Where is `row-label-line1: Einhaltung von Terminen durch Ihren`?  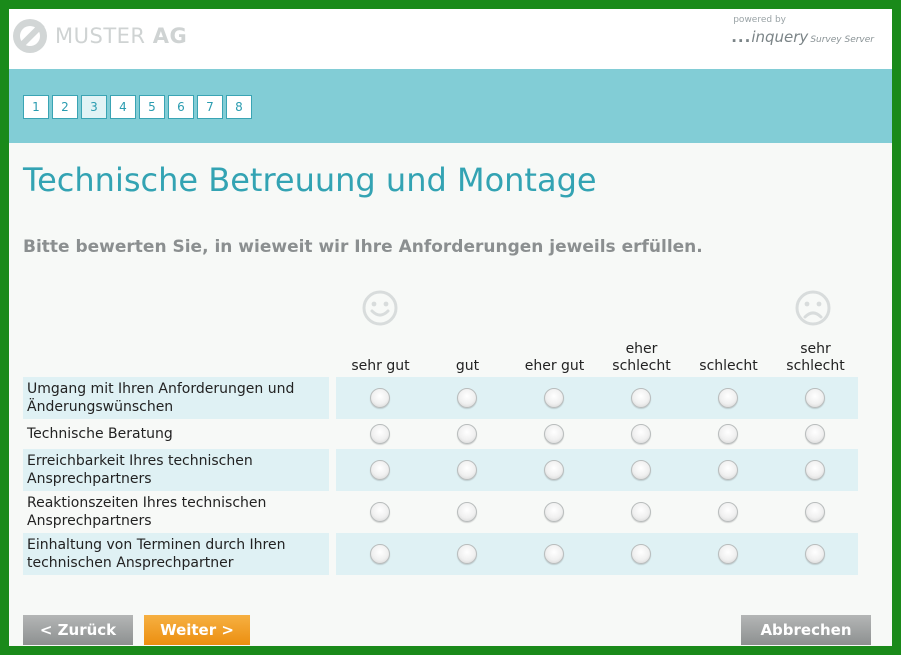
row-label-line1: Einhaltung von Terminen durch Ihren is located at coordinates (156, 545).